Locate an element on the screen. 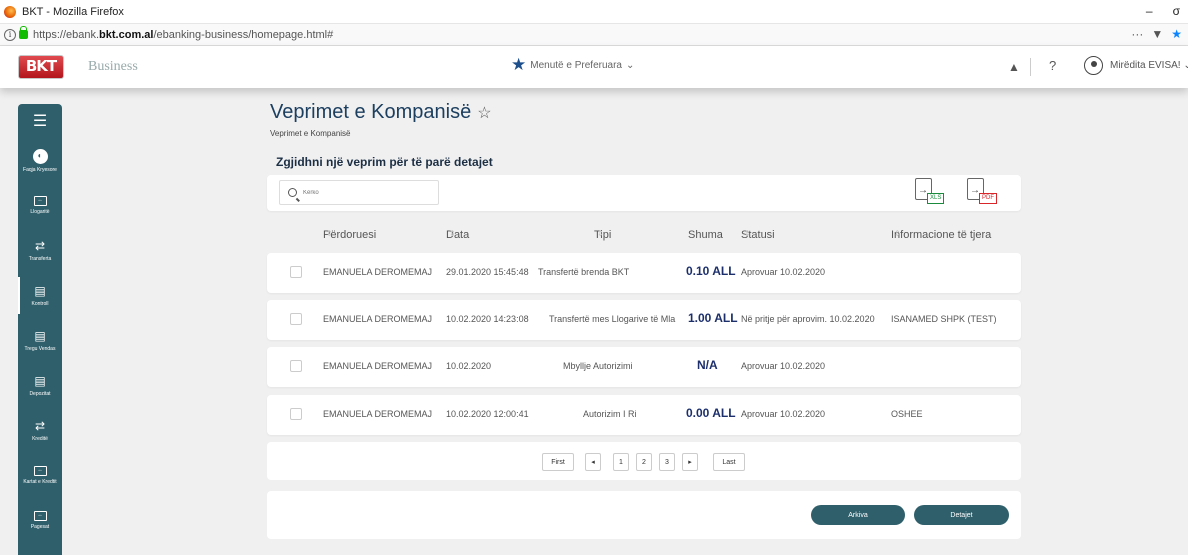 The image size is (1188, 555). minimize-button: – is located at coordinates (1149, 11).